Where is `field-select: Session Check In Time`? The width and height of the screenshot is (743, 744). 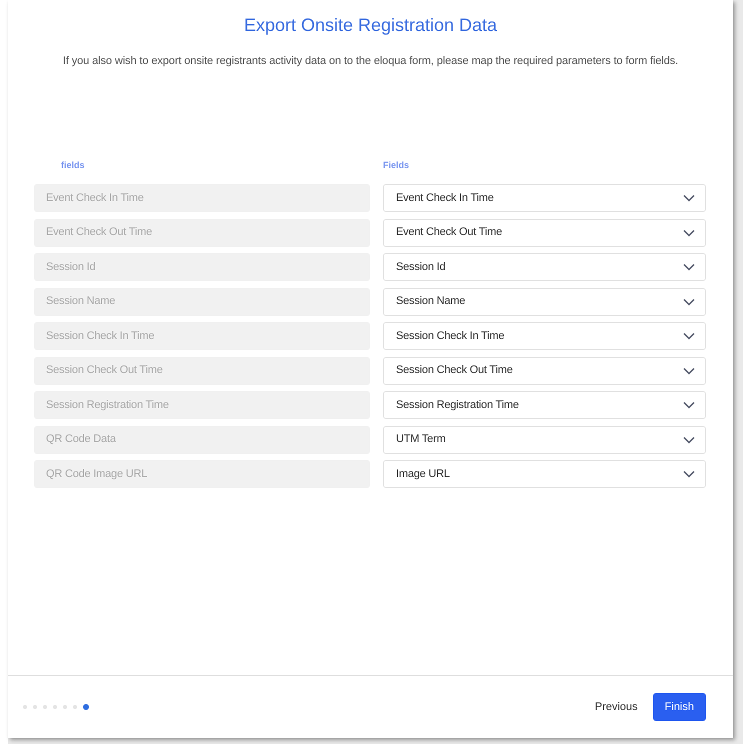
field-select: Session Check In Time is located at coordinates (544, 336).